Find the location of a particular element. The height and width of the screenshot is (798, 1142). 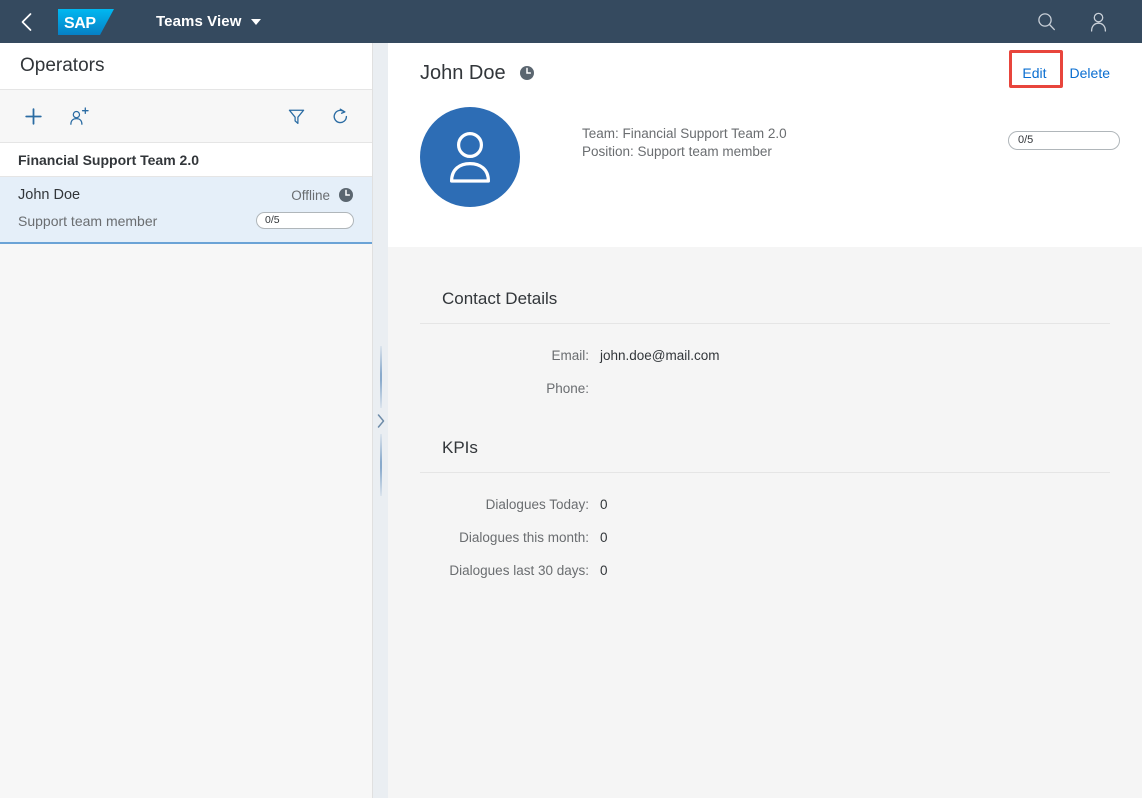

detail-status-icon-wrap is located at coordinates (527, 73).